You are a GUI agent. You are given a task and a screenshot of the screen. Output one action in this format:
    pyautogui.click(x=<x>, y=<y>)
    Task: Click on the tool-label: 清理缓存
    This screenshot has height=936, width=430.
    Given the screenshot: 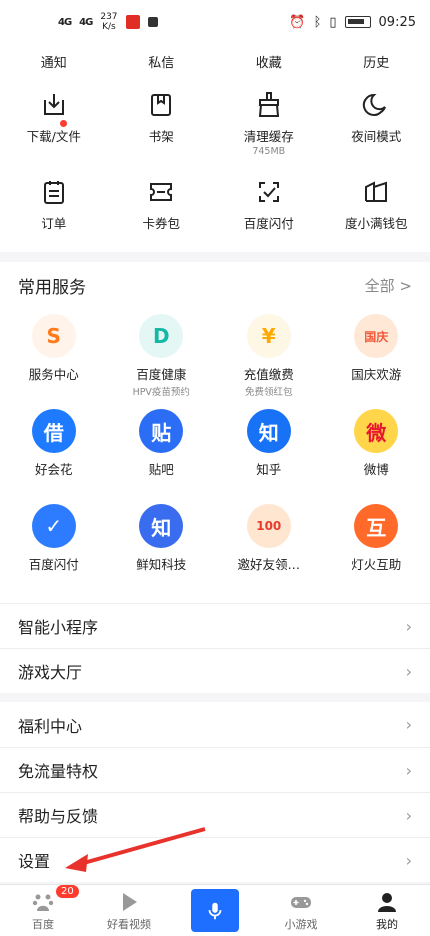 What is the action you would take?
    pyautogui.click(x=268, y=136)
    